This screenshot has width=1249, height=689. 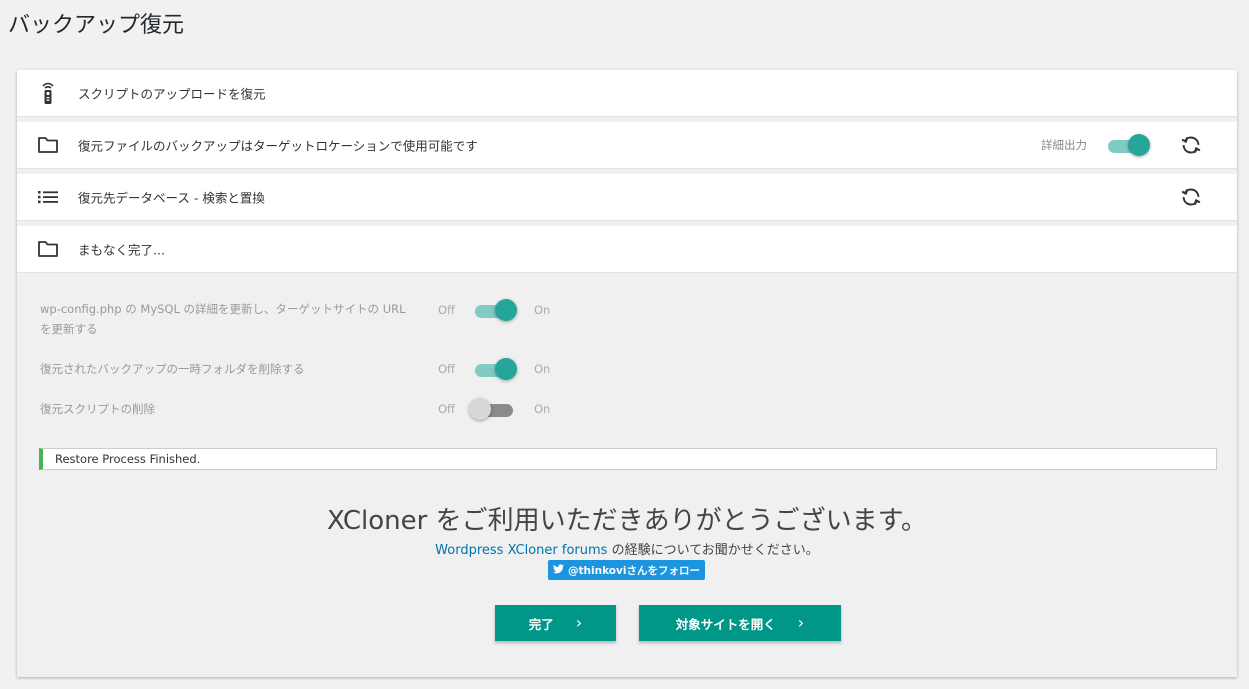 What do you see at coordinates (96, 25) in the screenshot?
I see `page-title: バックアップ復元` at bounding box center [96, 25].